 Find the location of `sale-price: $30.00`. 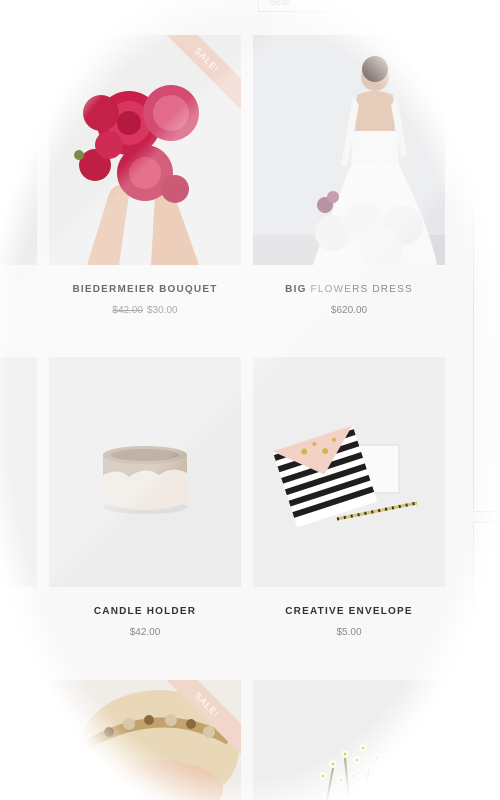

sale-price: $30.00 is located at coordinates (162, 310).